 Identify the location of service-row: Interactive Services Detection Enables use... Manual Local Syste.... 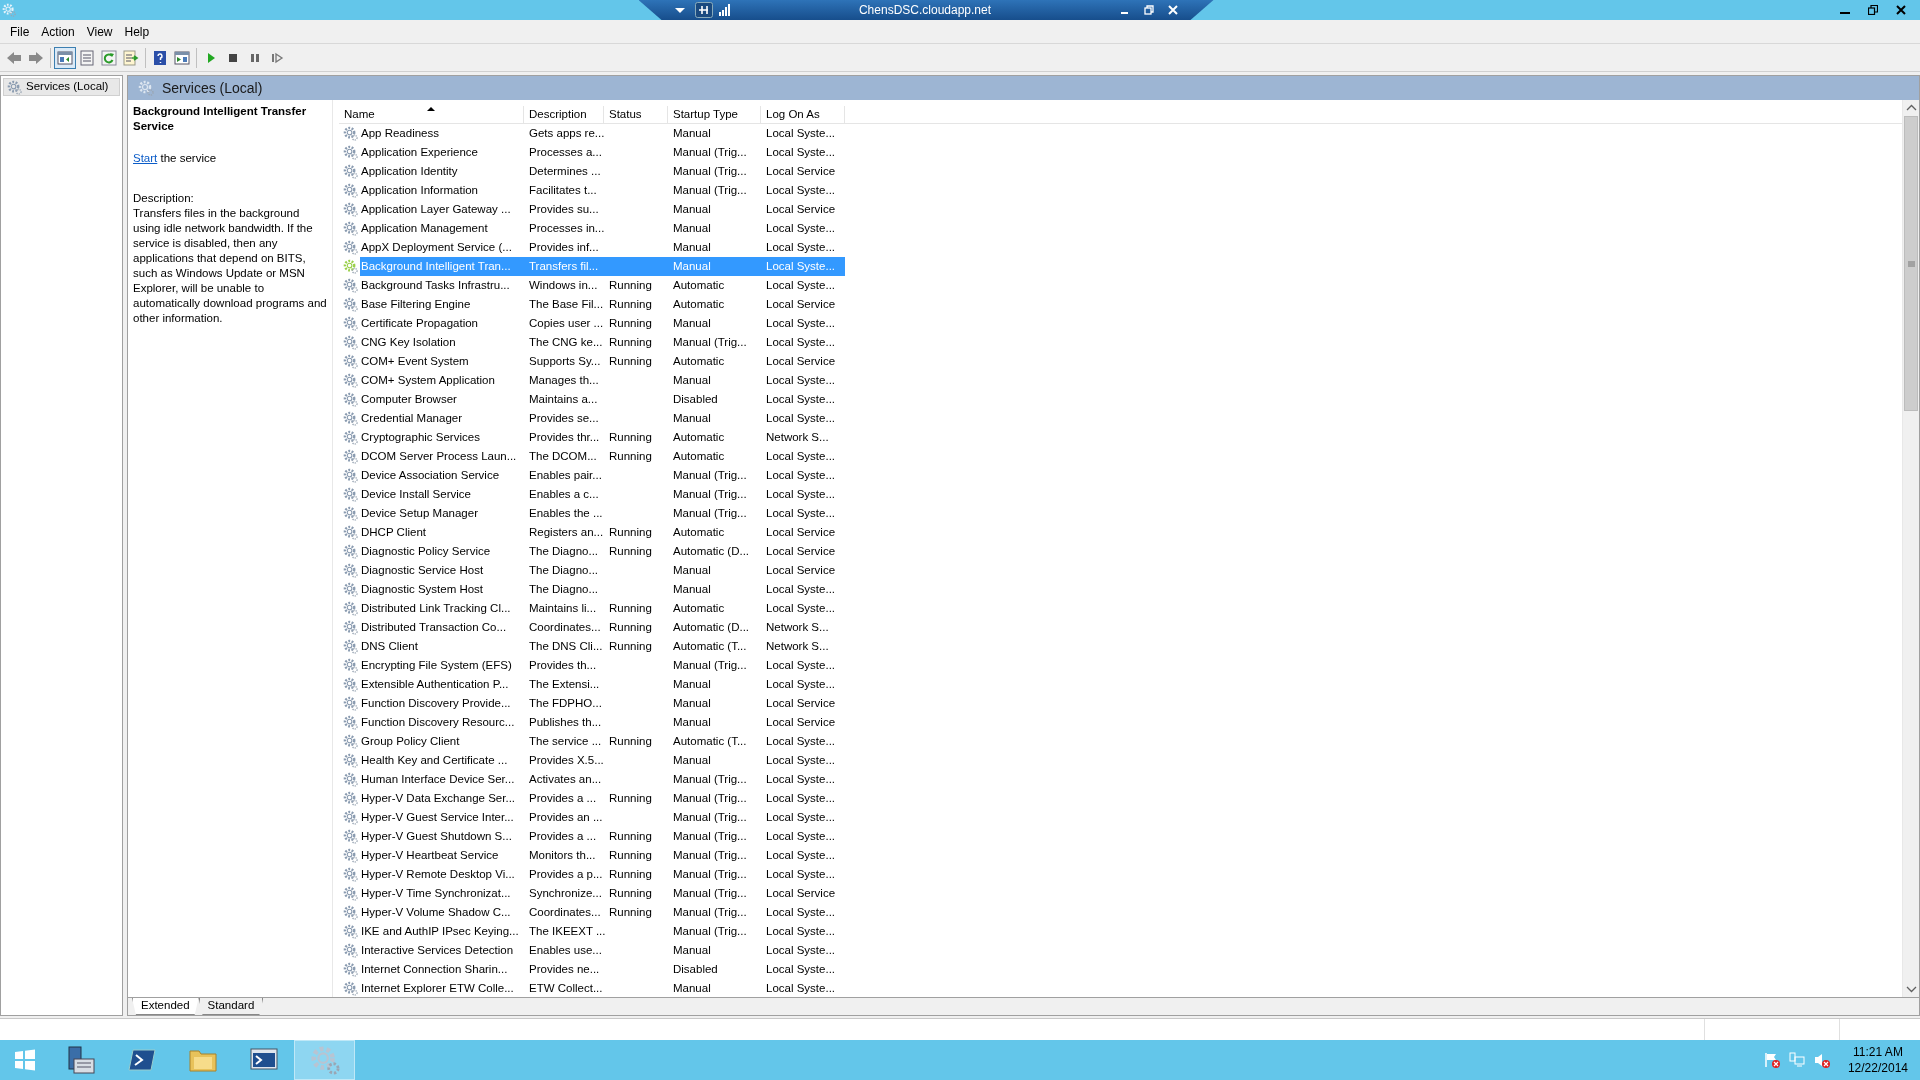
(1120, 950).